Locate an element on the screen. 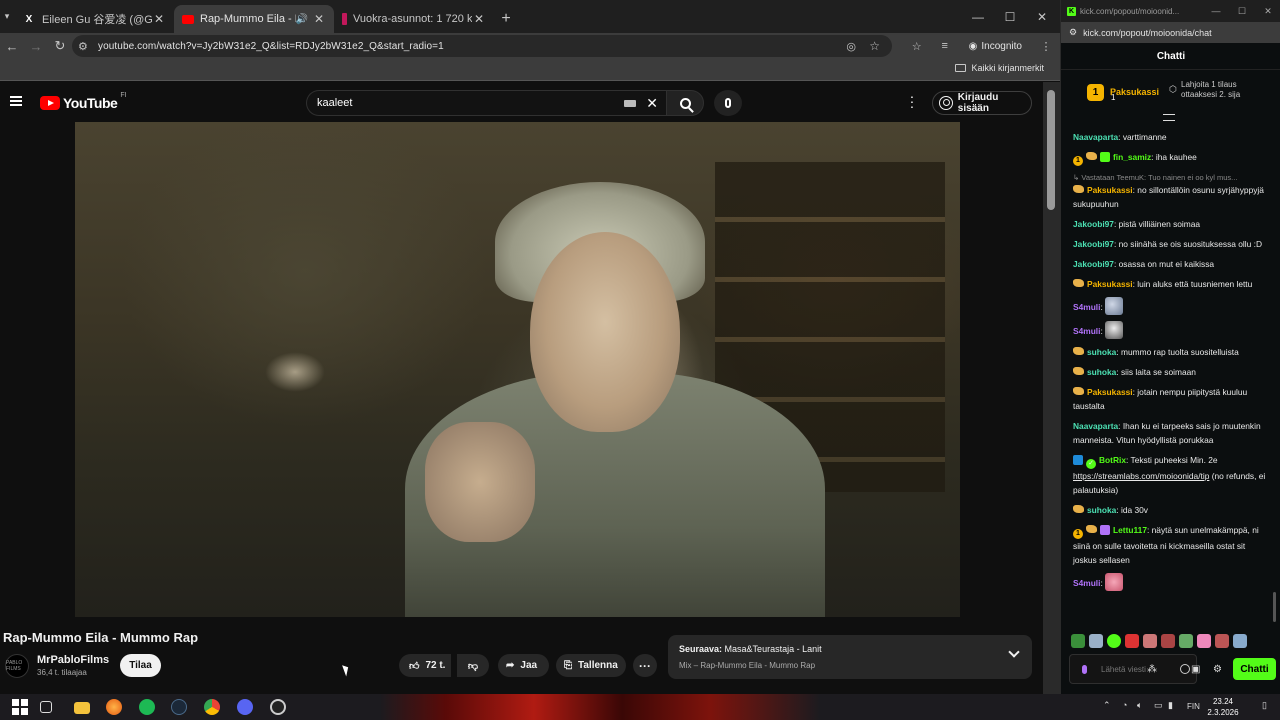 The image size is (1280, 720). sign-in-button: Kirjaudu sisään is located at coordinates (982, 103).